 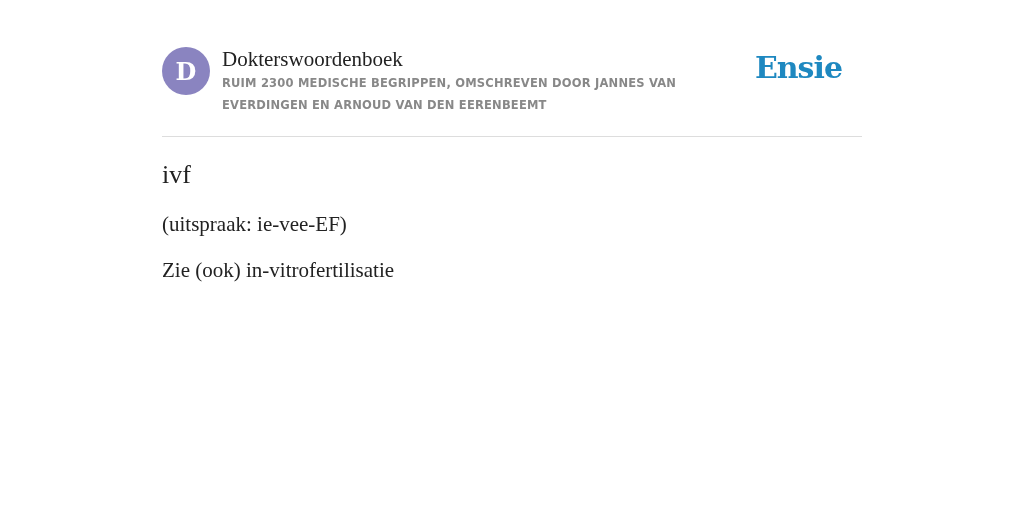 I want to click on dictionary-title: Dokterswoordenboek, so click(x=462, y=59).